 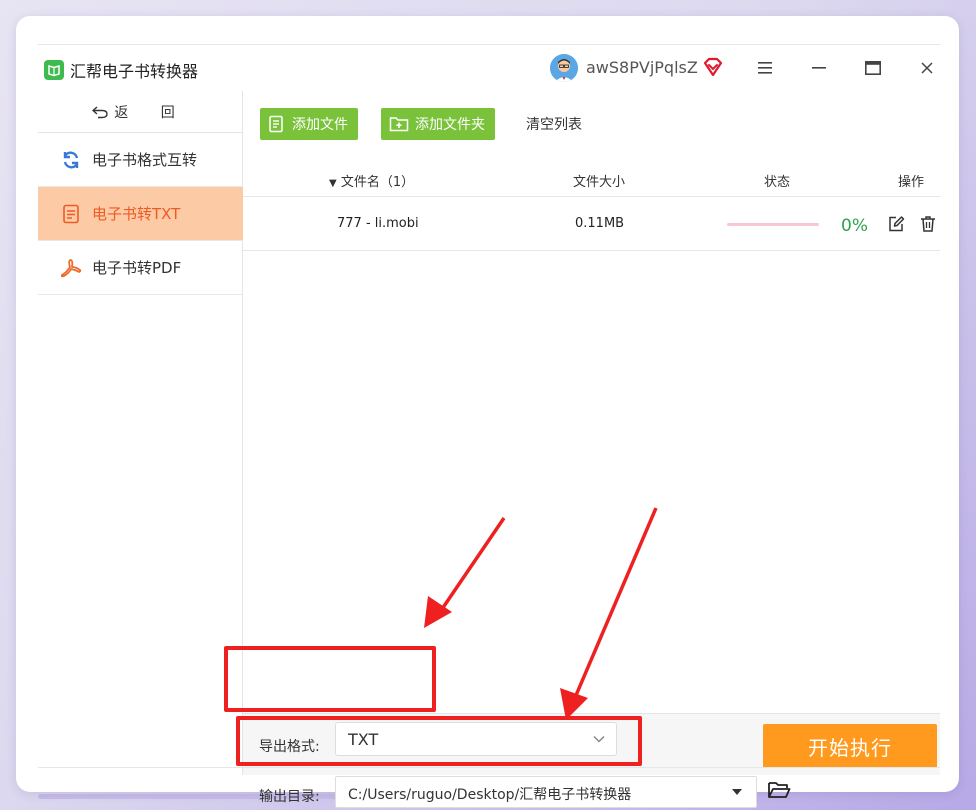 What do you see at coordinates (371, 180) in the screenshot?
I see `column-name-header: ▼ 文件名（1）` at bounding box center [371, 180].